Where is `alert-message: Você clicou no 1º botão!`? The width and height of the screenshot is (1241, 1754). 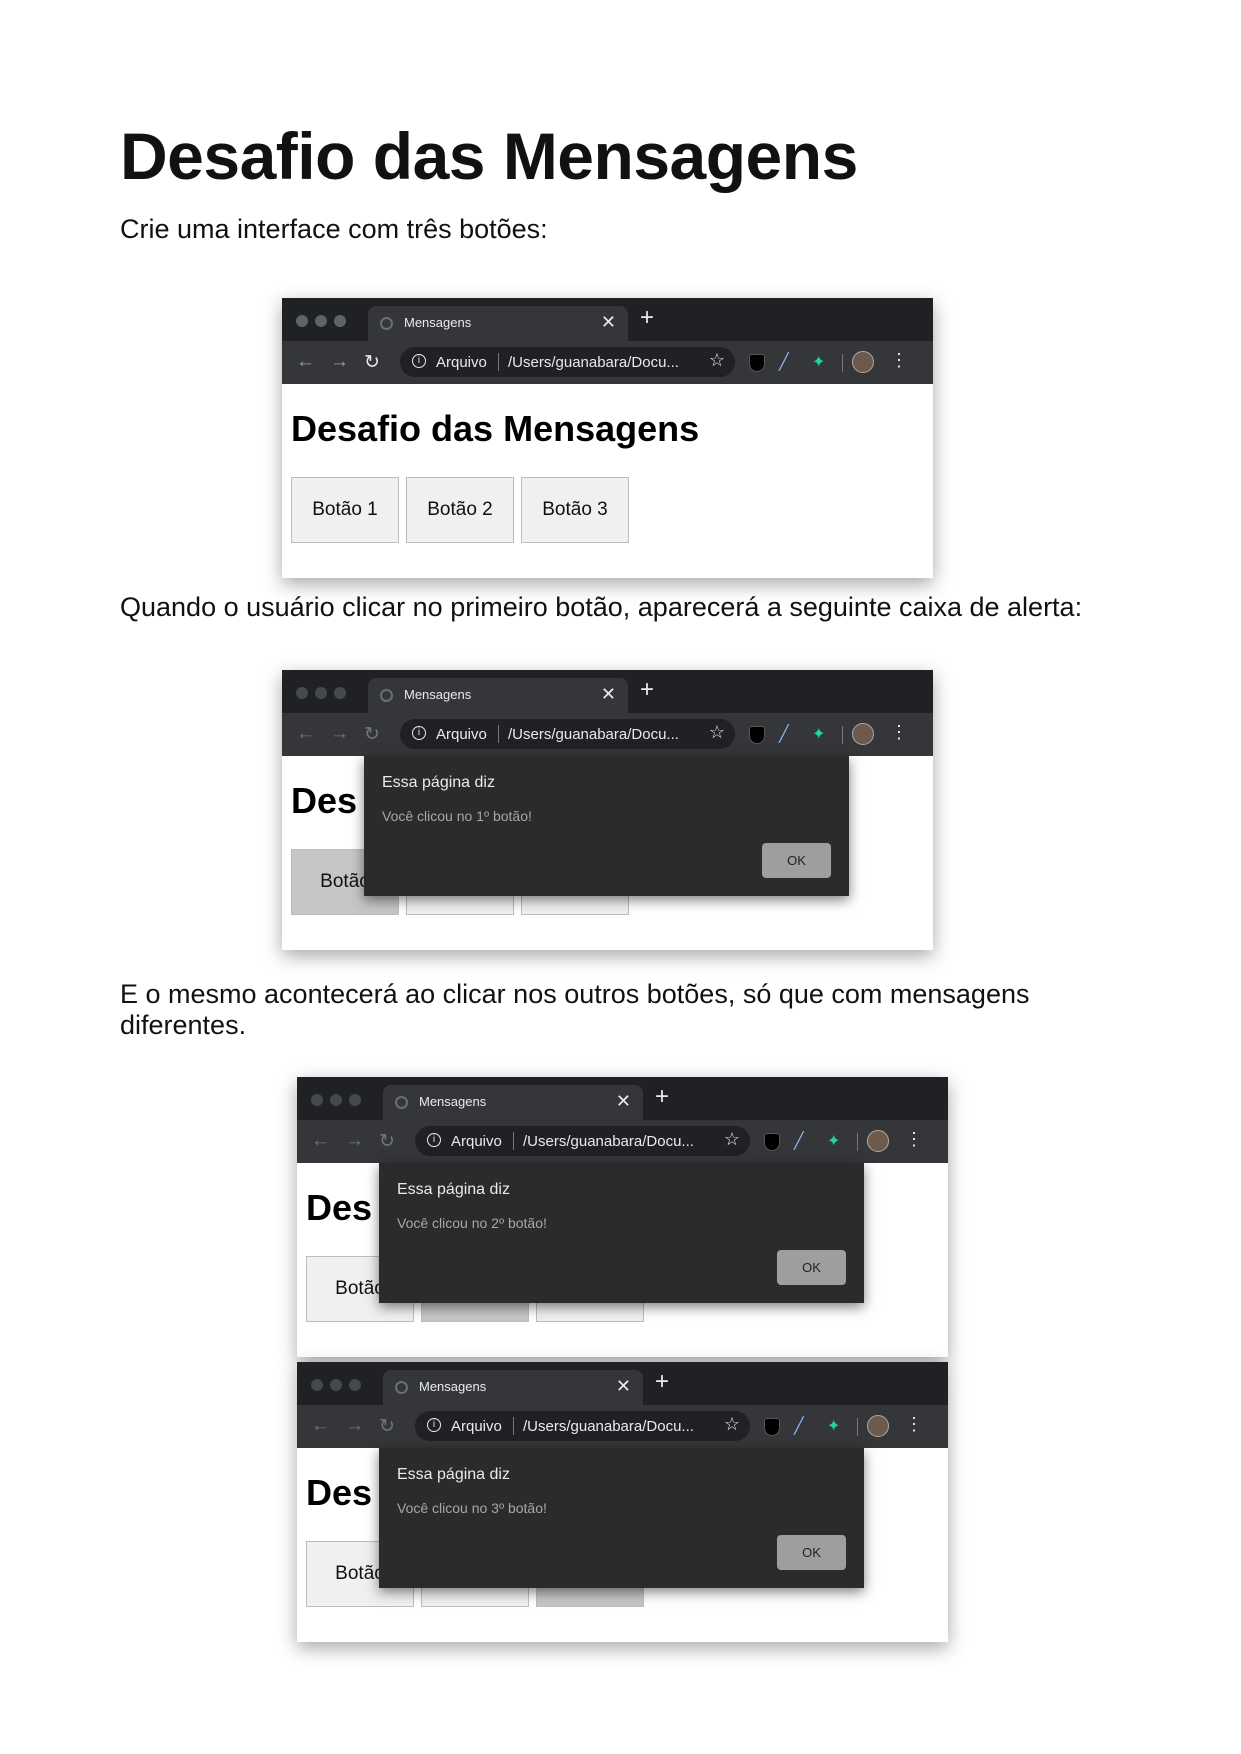
alert-message: Você clicou no 1º botão! is located at coordinates (457, 816).